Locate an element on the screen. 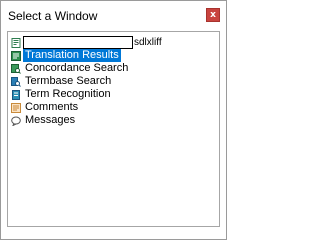 Image resolution: width=320 pixels, height=240 pixels. dialog-title: Select a Window is located at coordinates (53, 16).